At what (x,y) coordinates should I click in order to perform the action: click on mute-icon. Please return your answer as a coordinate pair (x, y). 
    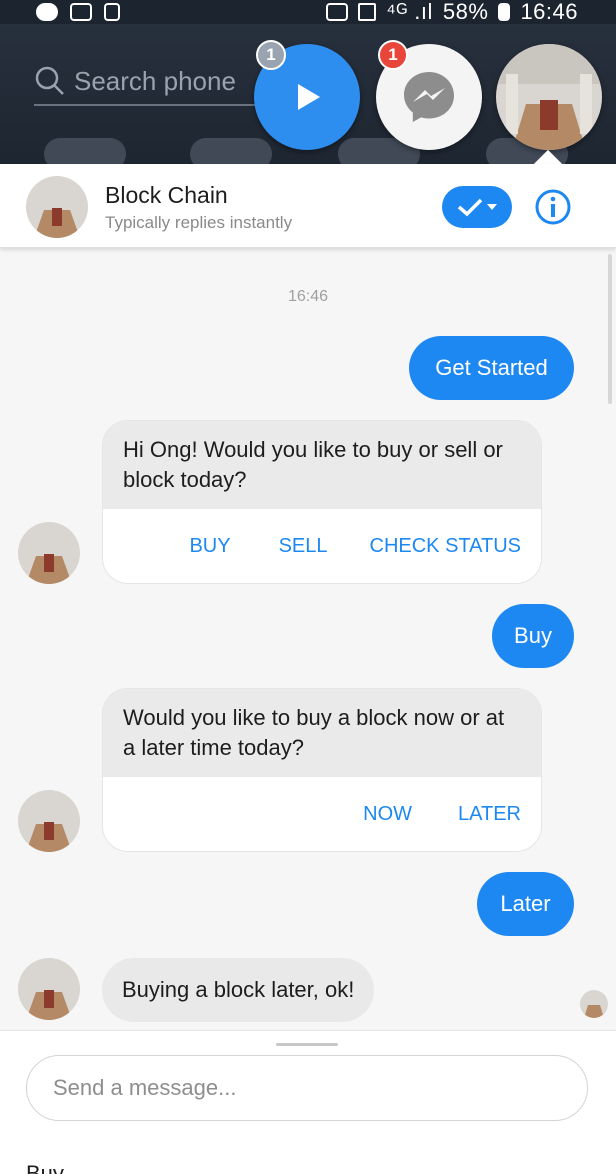
    Looking at the image, I should click on (367, 12).